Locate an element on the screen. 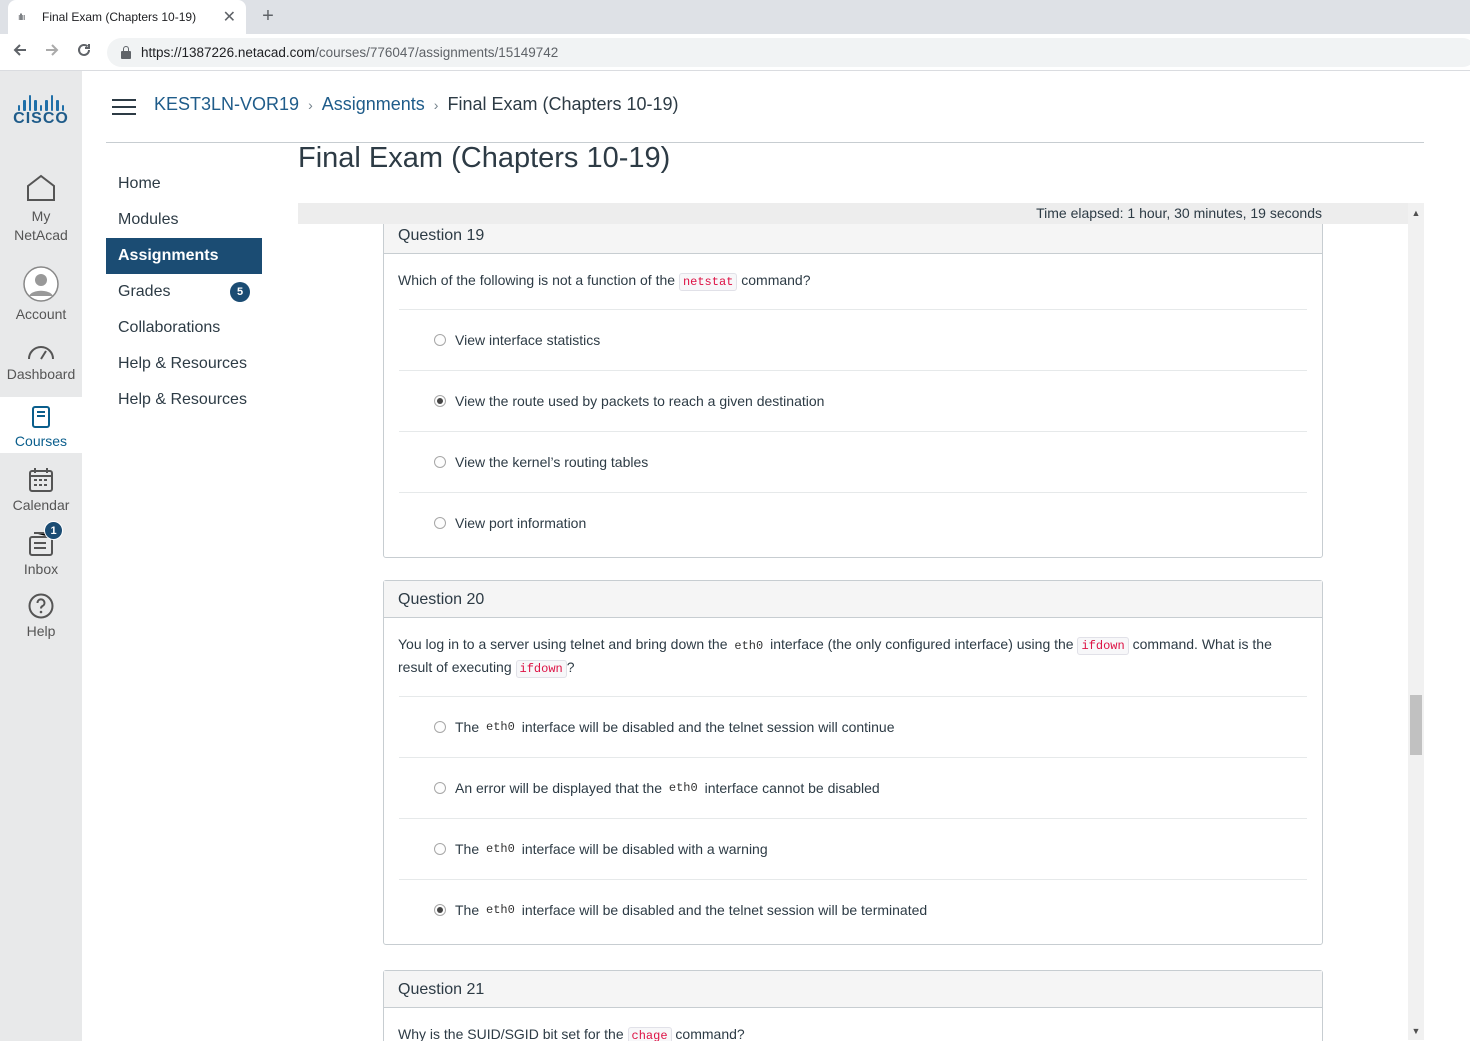 The image size is (1470, 1041). close-tab-icon: ✕ is located at coordinates (229, 17).